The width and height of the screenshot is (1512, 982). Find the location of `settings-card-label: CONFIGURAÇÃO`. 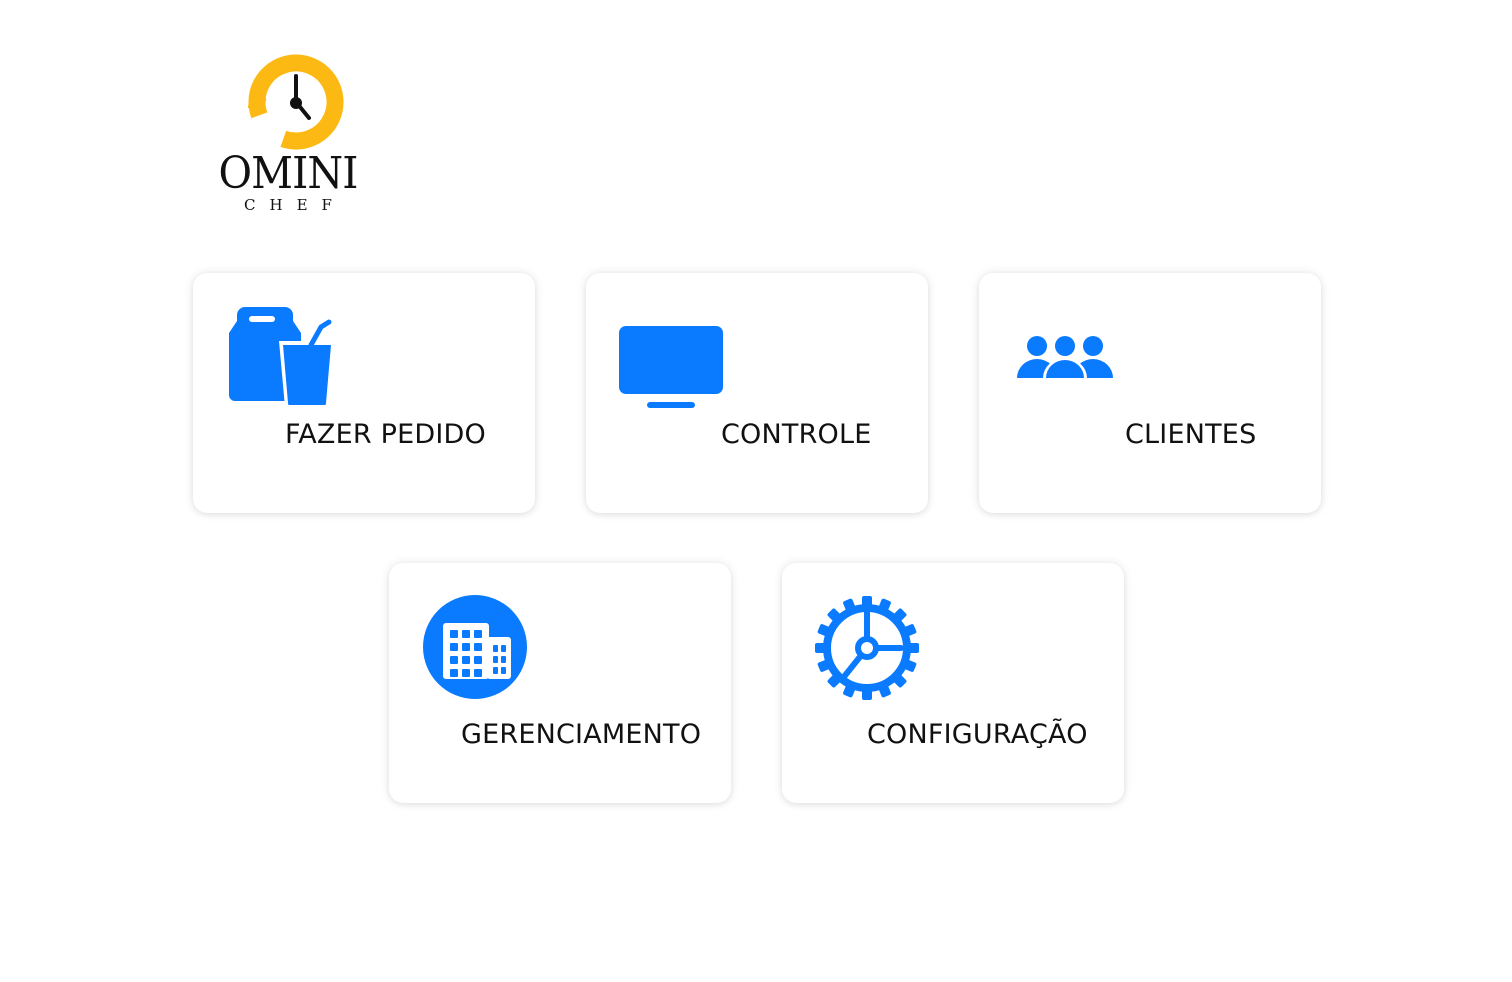

settings-card-label: CONFIGURAÇÃO is located at coordinates (977, 734).